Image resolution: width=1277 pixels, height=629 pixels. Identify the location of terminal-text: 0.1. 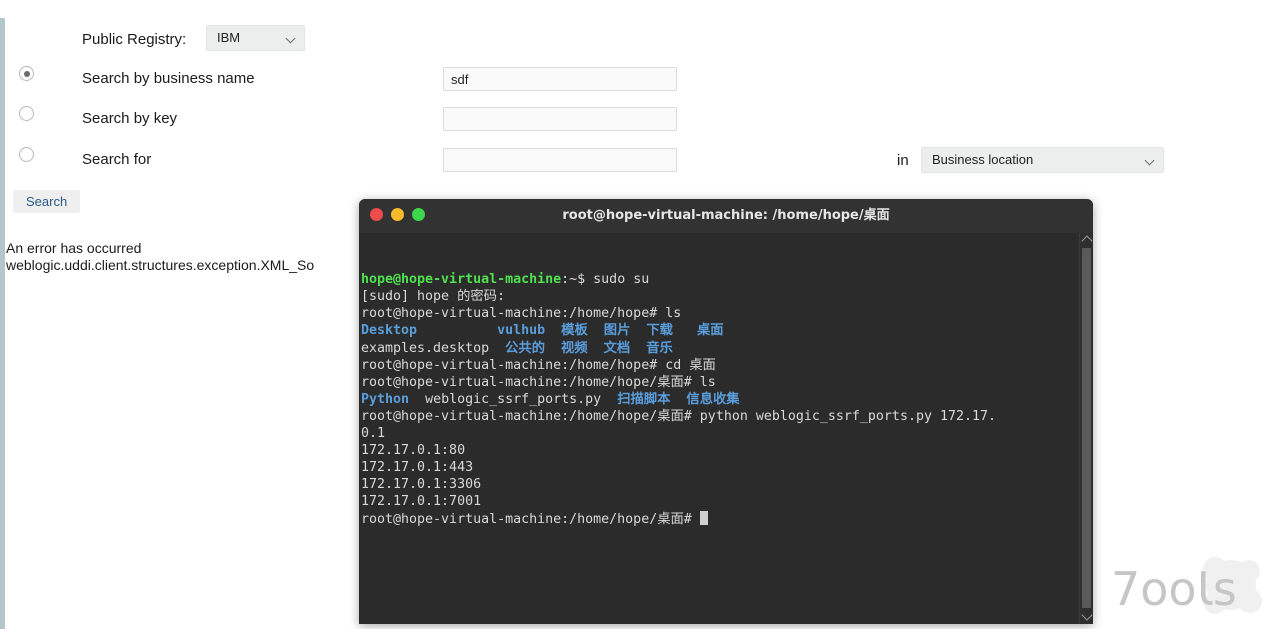
(373, 434).